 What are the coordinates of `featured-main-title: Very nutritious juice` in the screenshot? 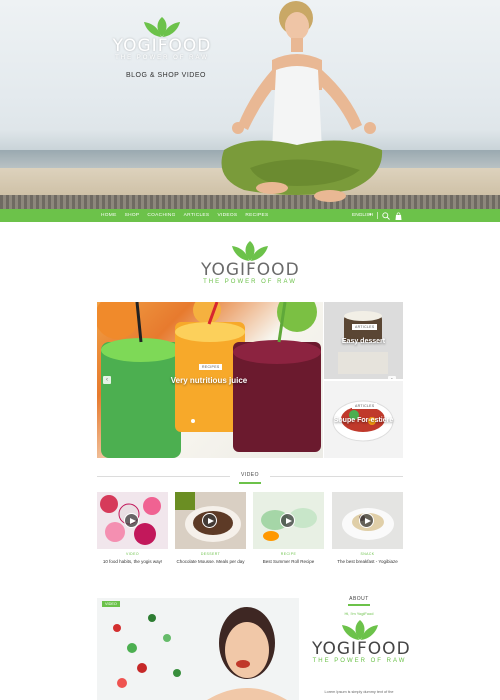 It's located at (209, 380).